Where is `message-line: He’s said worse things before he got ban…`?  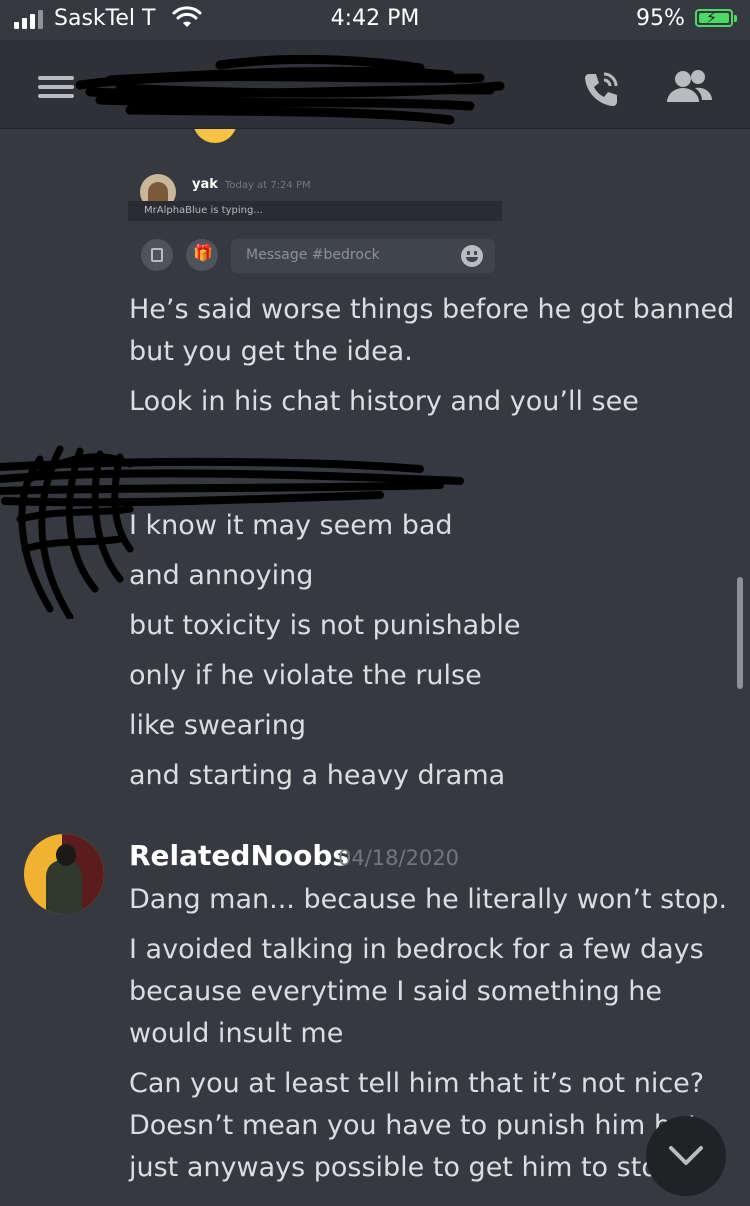
message-line: He’s said worse things before he got ban… is located at coordinates (432, 309).